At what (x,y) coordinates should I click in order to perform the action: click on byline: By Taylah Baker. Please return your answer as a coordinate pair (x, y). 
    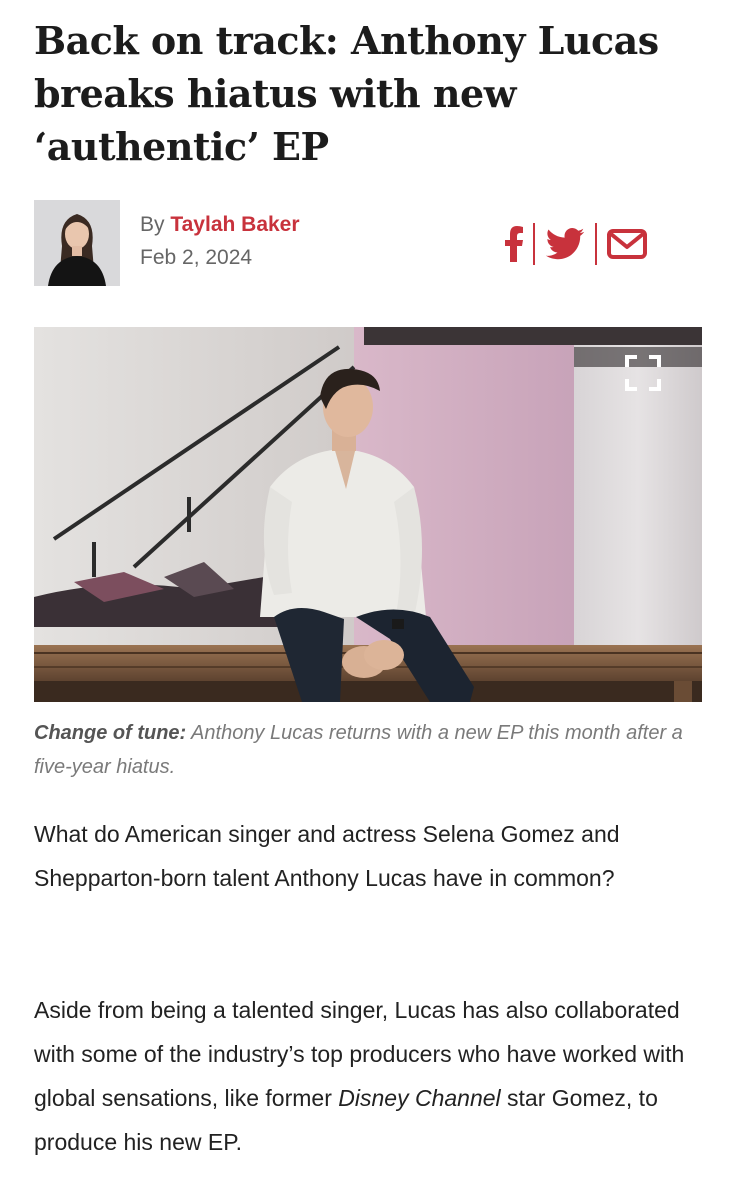
    Looking at the image, I should click on (220, 225).